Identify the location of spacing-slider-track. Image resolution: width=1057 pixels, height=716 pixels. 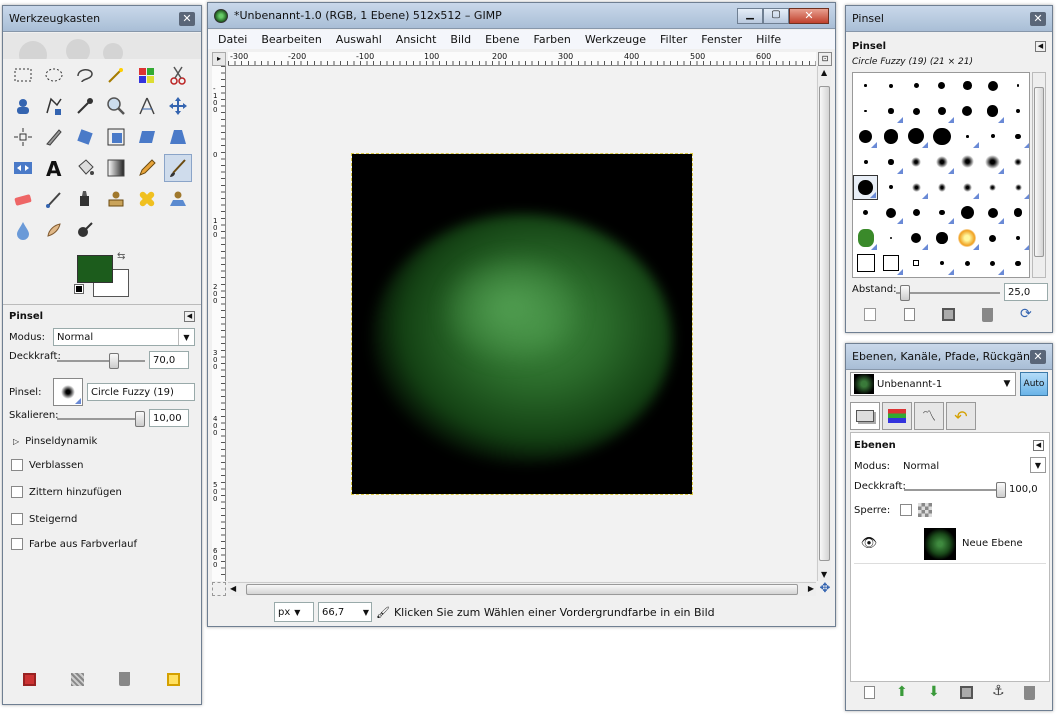
(948, 293).